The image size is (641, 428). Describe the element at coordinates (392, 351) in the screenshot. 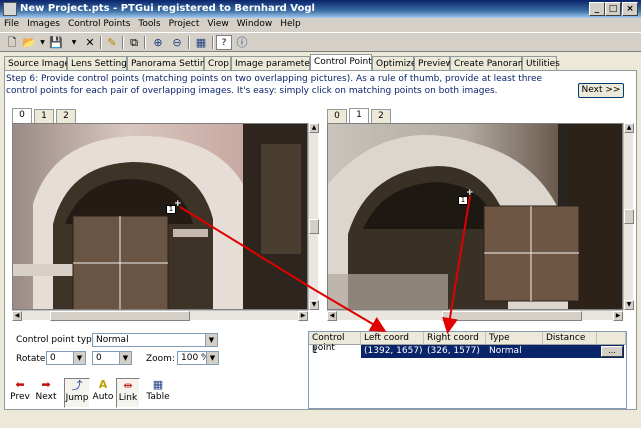

I see `row-left-coord: (1392, 1657)` at that location.